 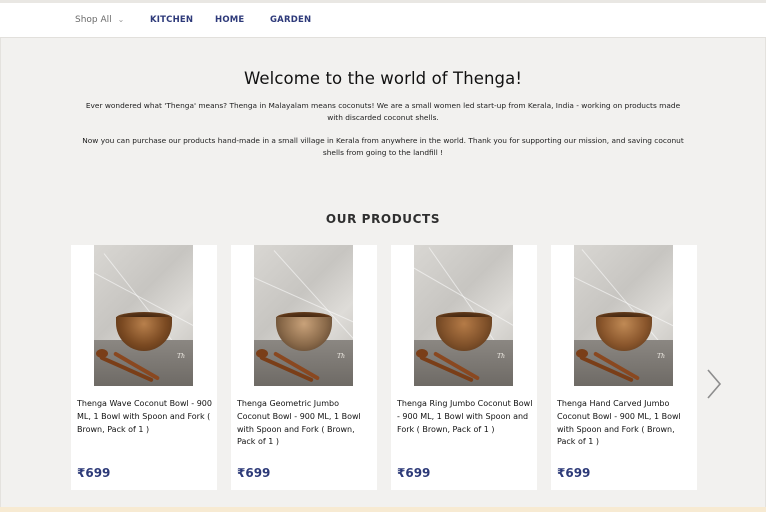 What do you see at coordinates (290, 20) in the screenshot?
I see `nav-link-garden: GARDEN` at bounding box center [290, 20].